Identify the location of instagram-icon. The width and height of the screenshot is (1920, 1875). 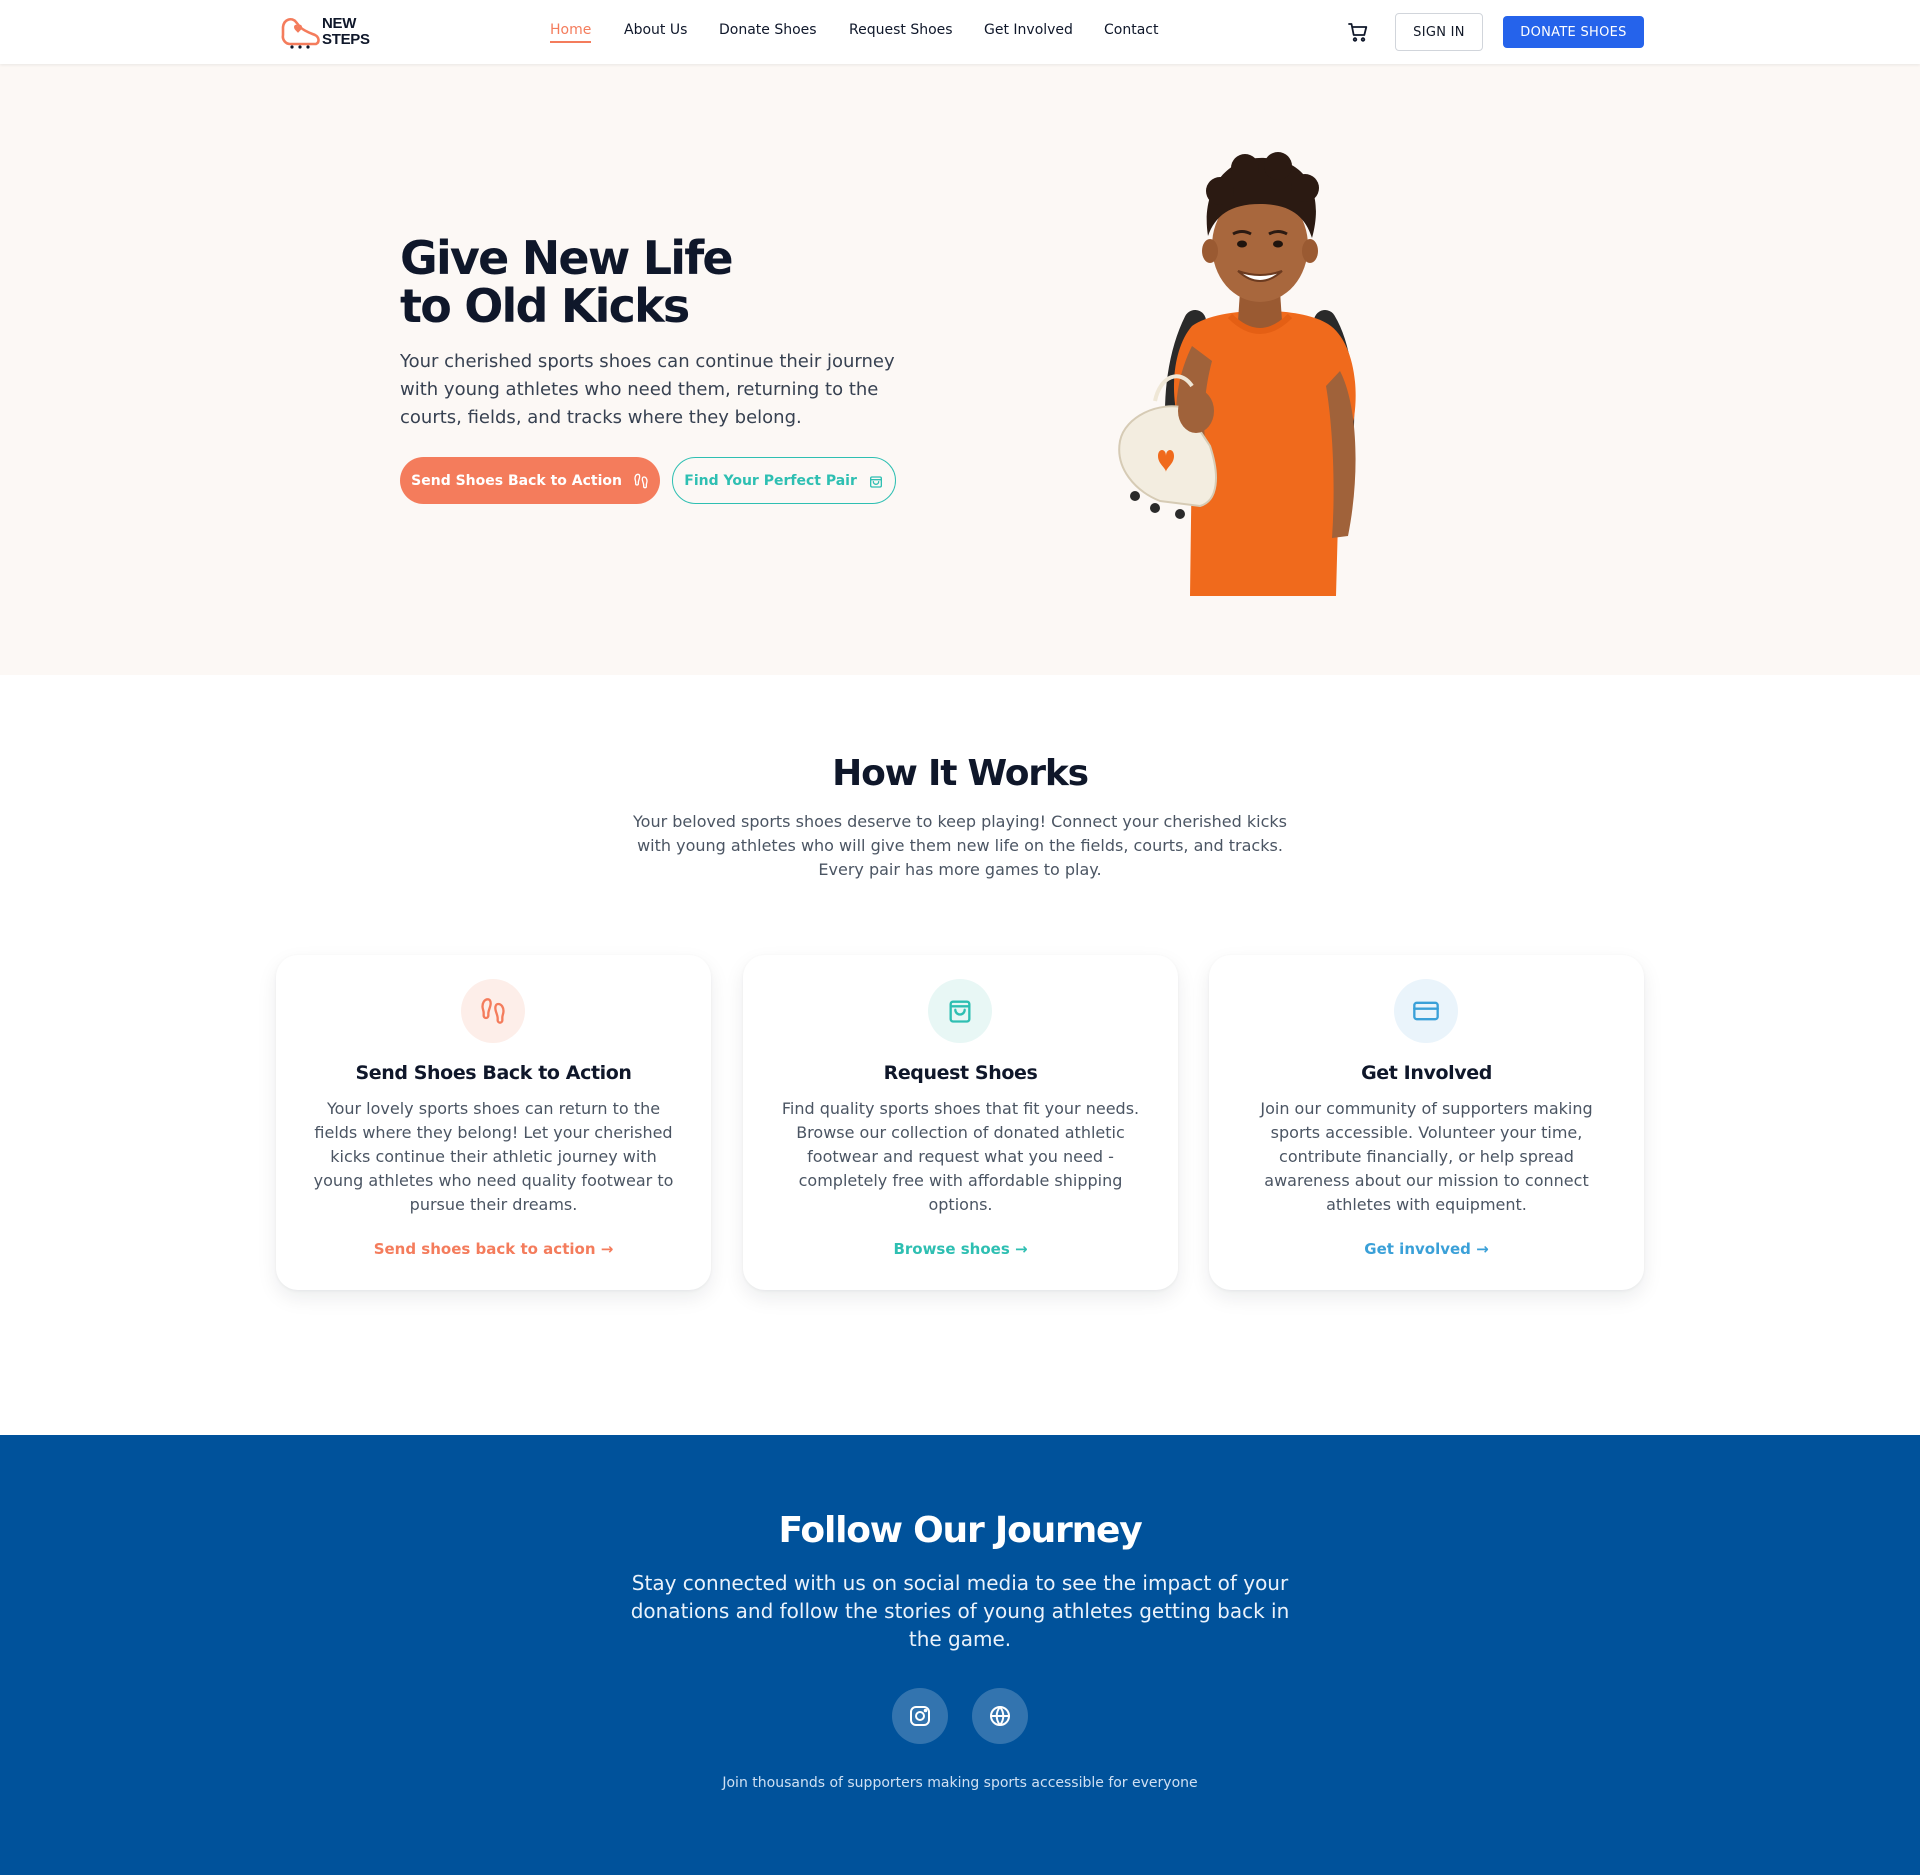
(920, 1716).